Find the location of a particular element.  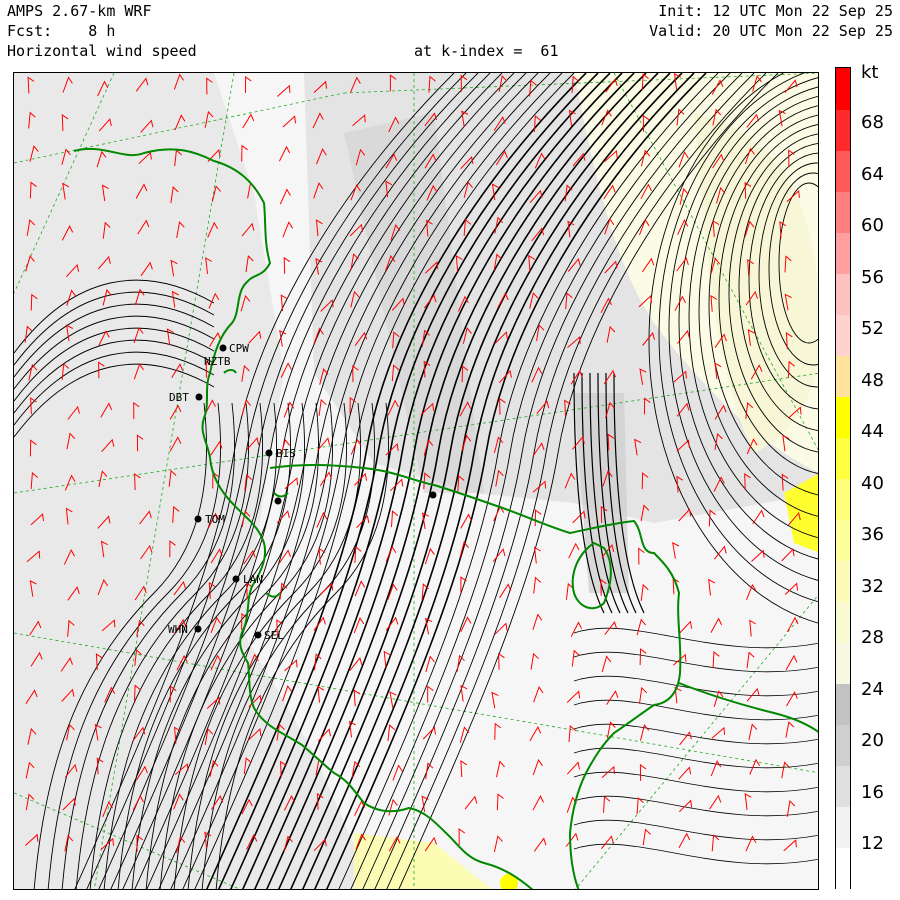

colorbar-label: 16 is located at coordinates (872, 792).